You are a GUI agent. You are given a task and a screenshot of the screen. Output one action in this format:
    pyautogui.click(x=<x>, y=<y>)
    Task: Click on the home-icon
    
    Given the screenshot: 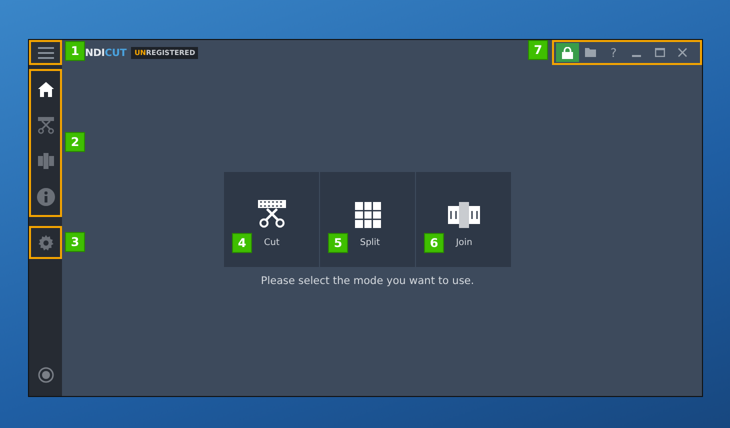 What is the action you would take?
    pyautogui.click(x=46, y=89)
    